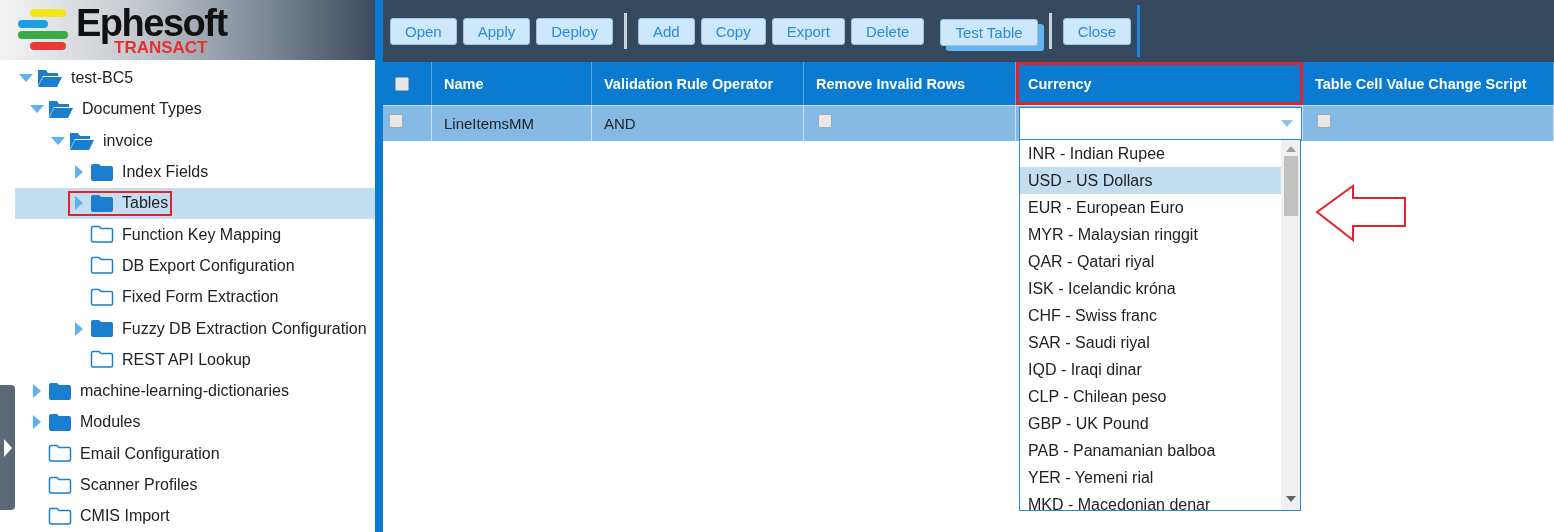  I want to click on tree-item: DB Export Configuration, so click(195, 266).